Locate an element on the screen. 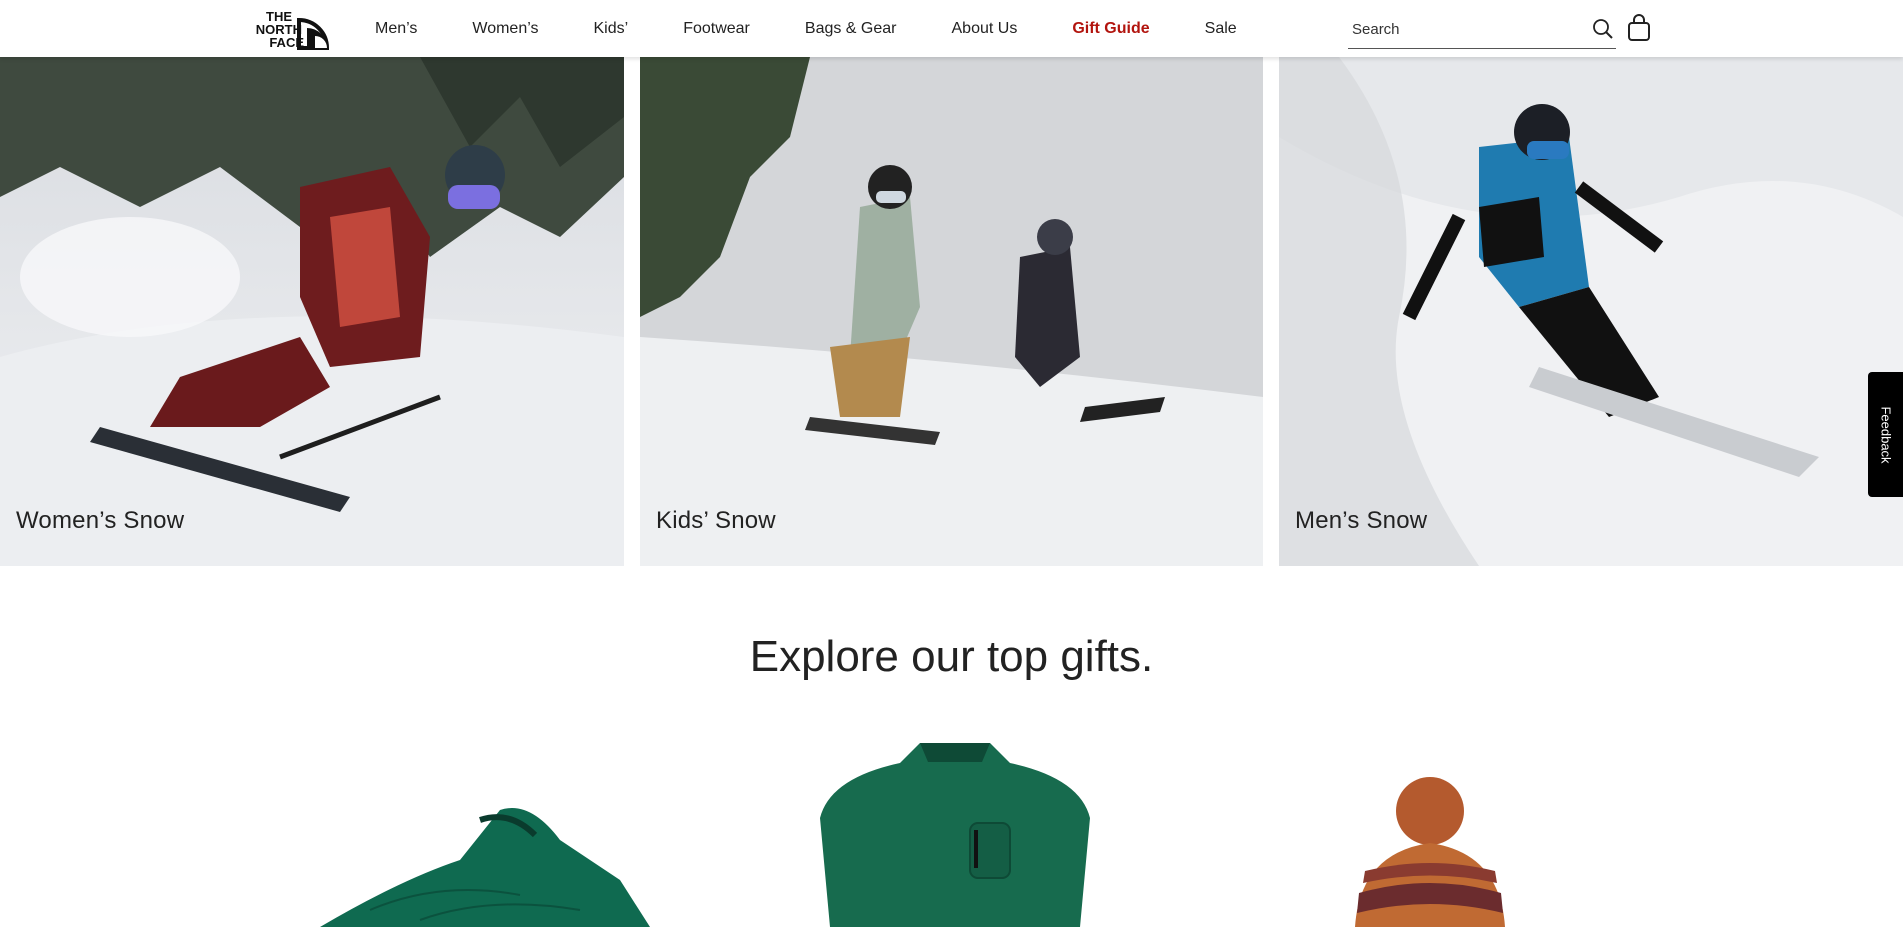 This screenshot has height=932, width=1903. product-card-pom-beanie is located at coordinates (1430, 850).